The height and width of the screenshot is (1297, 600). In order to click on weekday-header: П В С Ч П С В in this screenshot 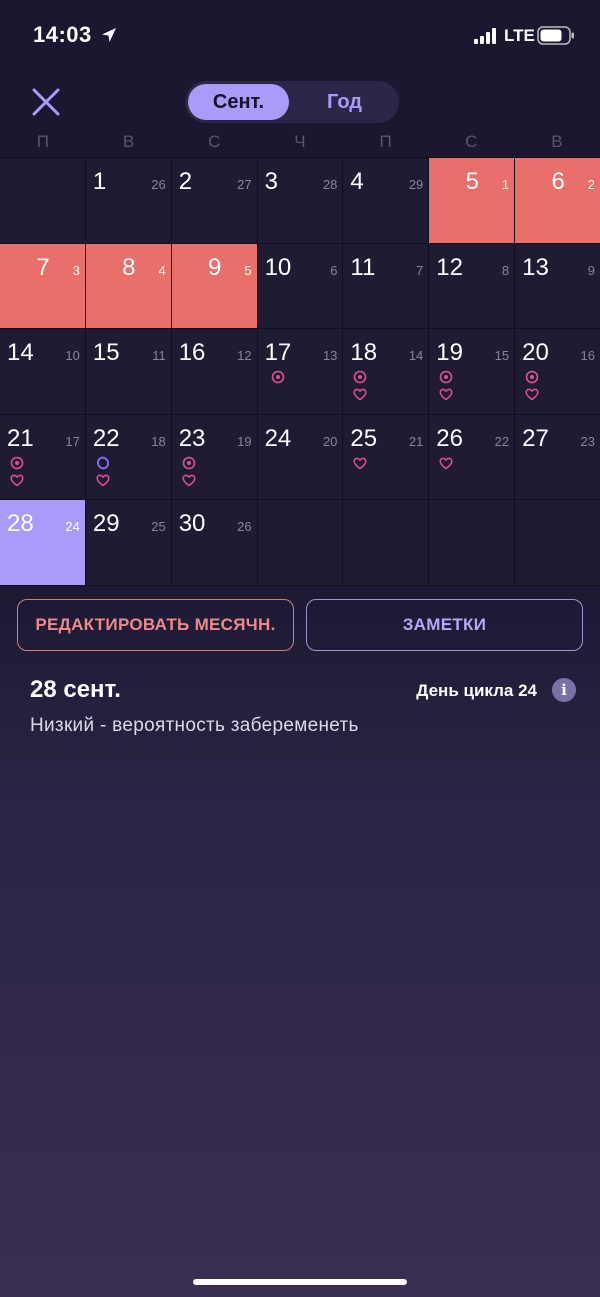, I will do `click(300, 145)`.